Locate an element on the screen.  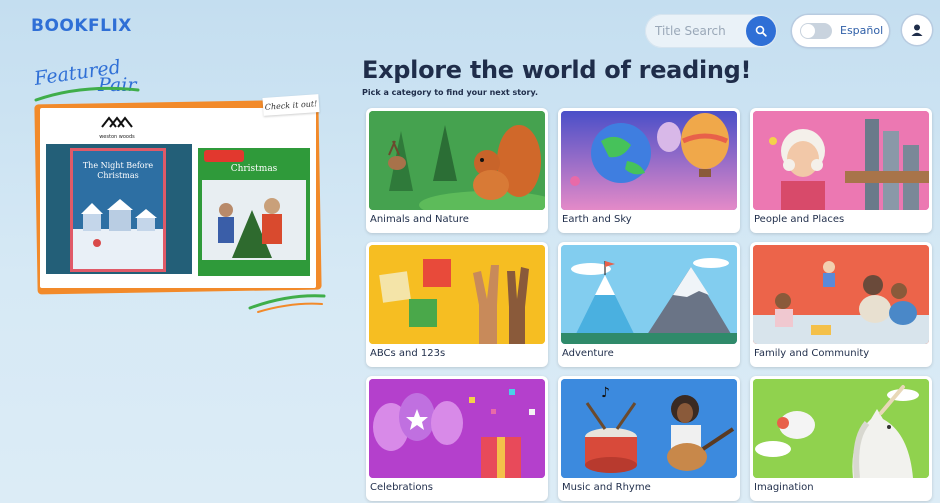
category-label: Adventure is located at coordinates (588, 353).